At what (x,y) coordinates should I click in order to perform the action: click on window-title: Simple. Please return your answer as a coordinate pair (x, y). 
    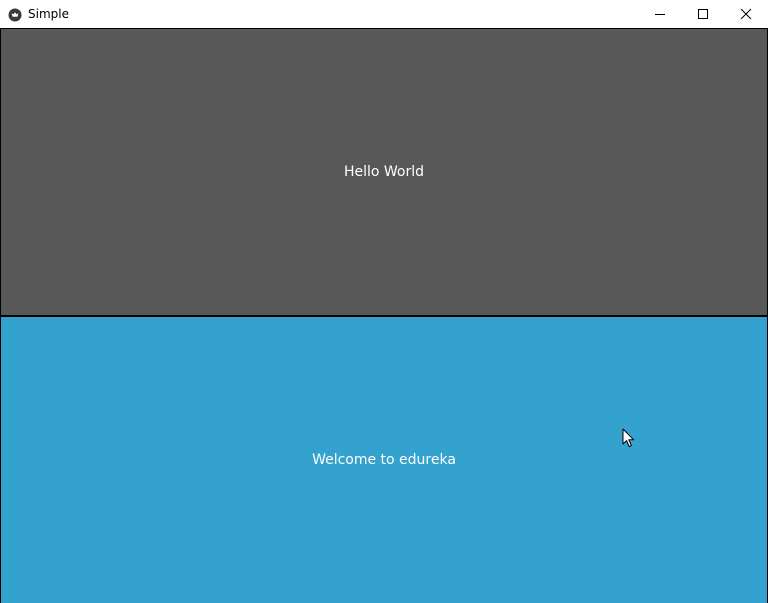
    Looking at the image, I should click on (48, 14).